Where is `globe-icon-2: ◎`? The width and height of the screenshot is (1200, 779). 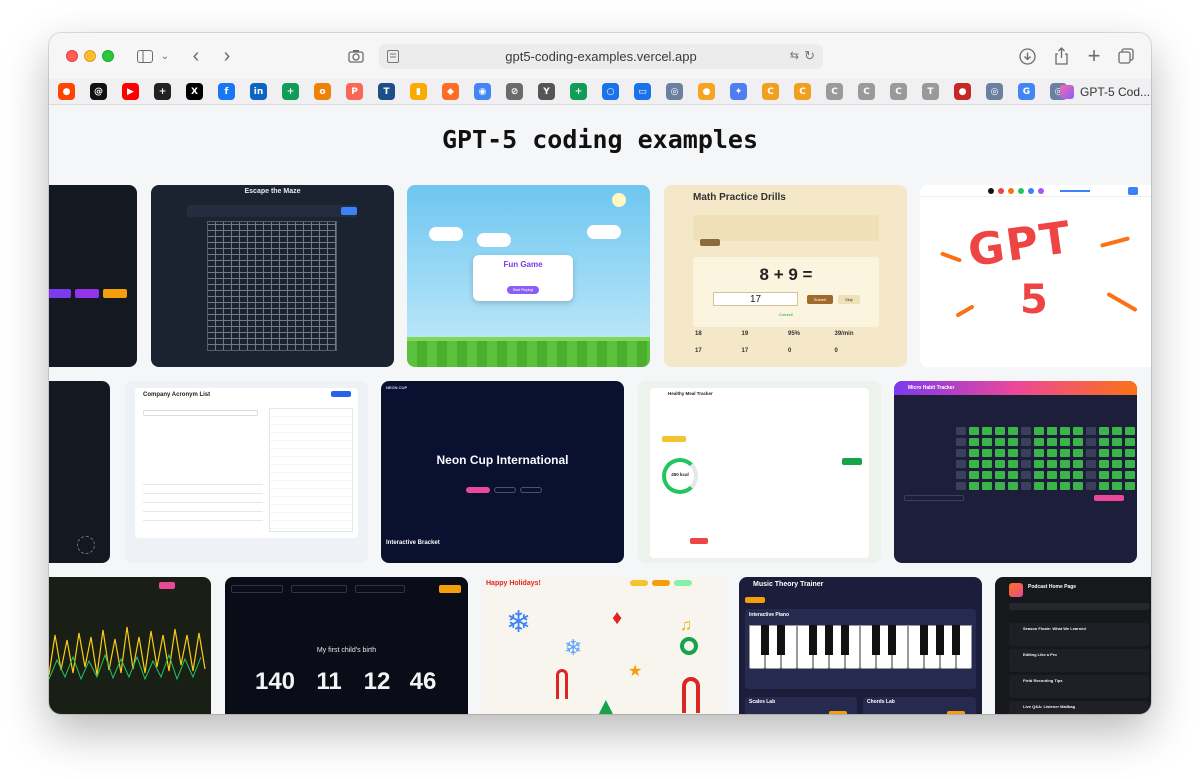 globe-icon-2: ◎ is located at coordinates (994, 91).